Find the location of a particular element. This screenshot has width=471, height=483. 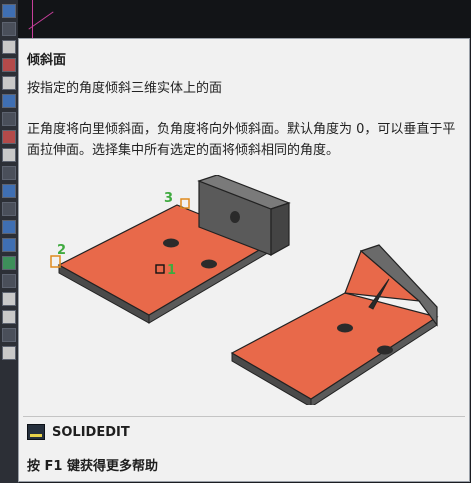

step-label-3: 3 is located at coordinates (168, 198).